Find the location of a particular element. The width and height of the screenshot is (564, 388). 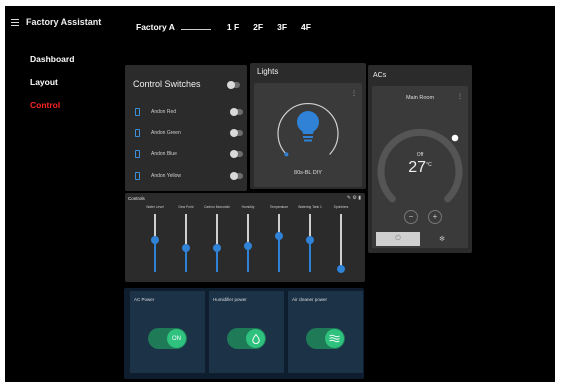

slider-track is located at coordinates (341, 243).